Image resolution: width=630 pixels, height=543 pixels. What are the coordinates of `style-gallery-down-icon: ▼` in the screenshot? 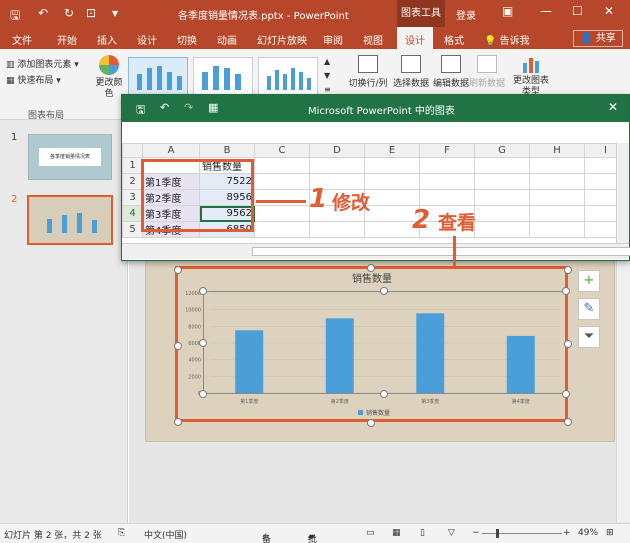 It's located at (327, 75).